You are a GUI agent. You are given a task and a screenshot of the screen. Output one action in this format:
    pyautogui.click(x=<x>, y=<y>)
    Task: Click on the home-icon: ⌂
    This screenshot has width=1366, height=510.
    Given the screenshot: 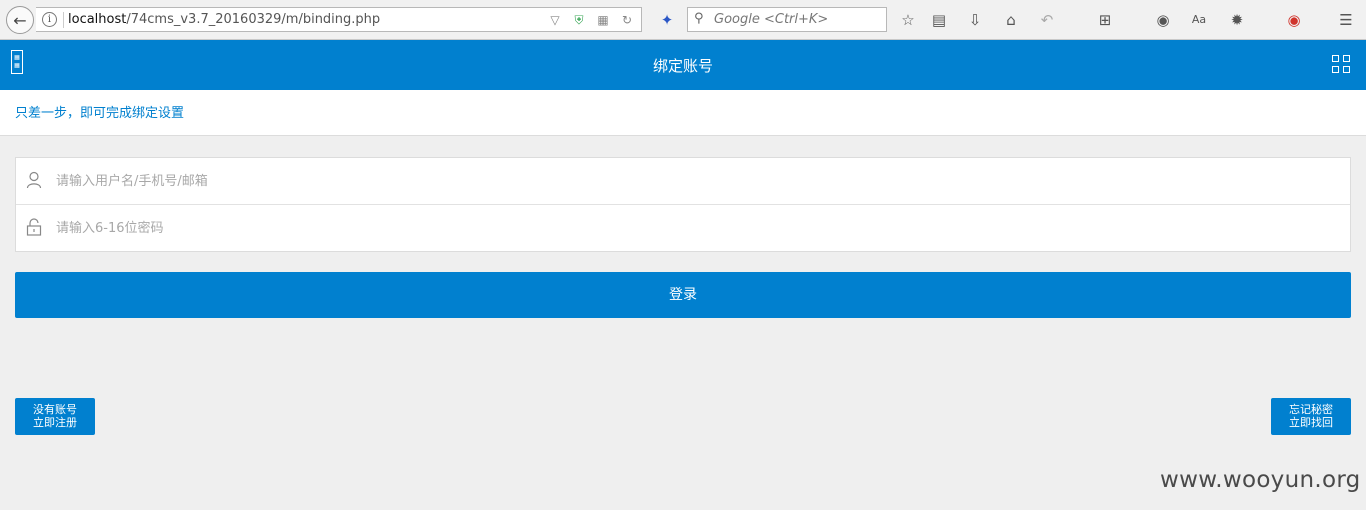 What is the action you would take?
    pyautogui.click(x=1011, y=20)
    